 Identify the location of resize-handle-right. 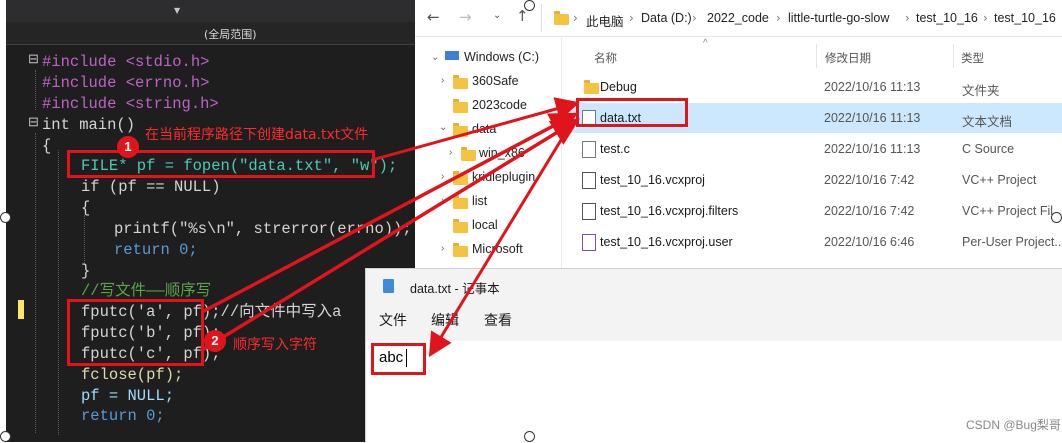
(1056, 217).